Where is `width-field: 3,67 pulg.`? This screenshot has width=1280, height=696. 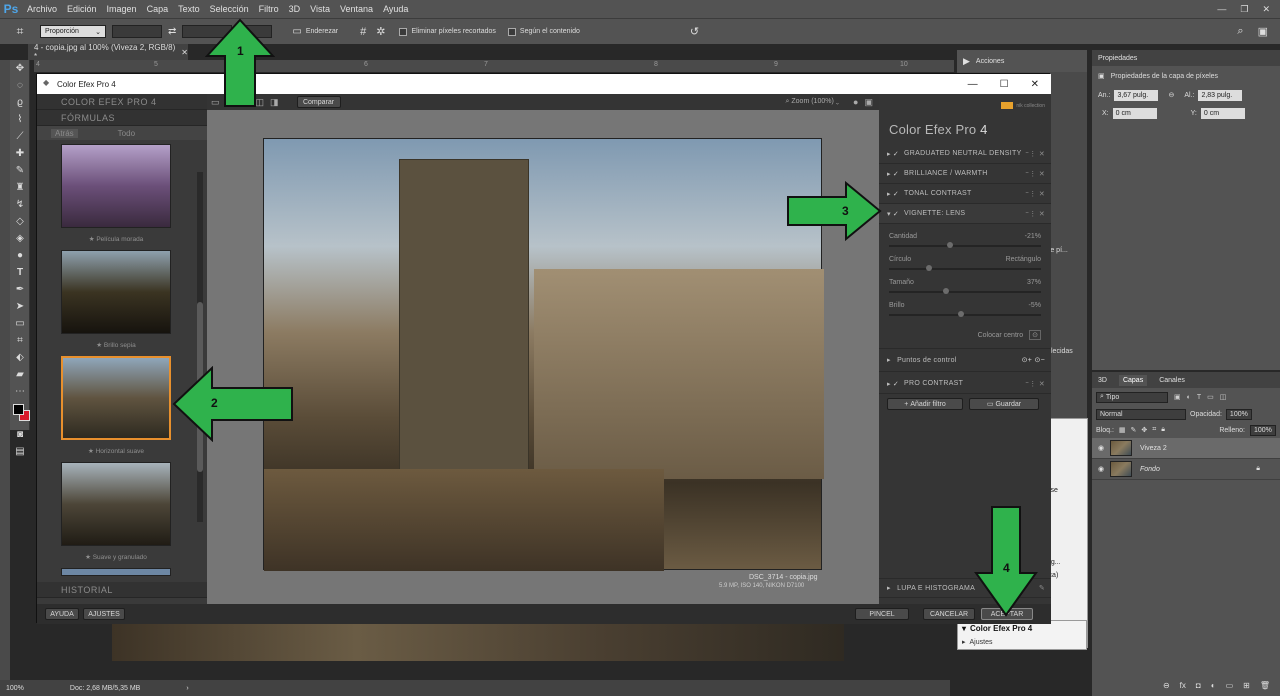
width-field: 3,67 pulg. is located at coordinates (1136, 95).